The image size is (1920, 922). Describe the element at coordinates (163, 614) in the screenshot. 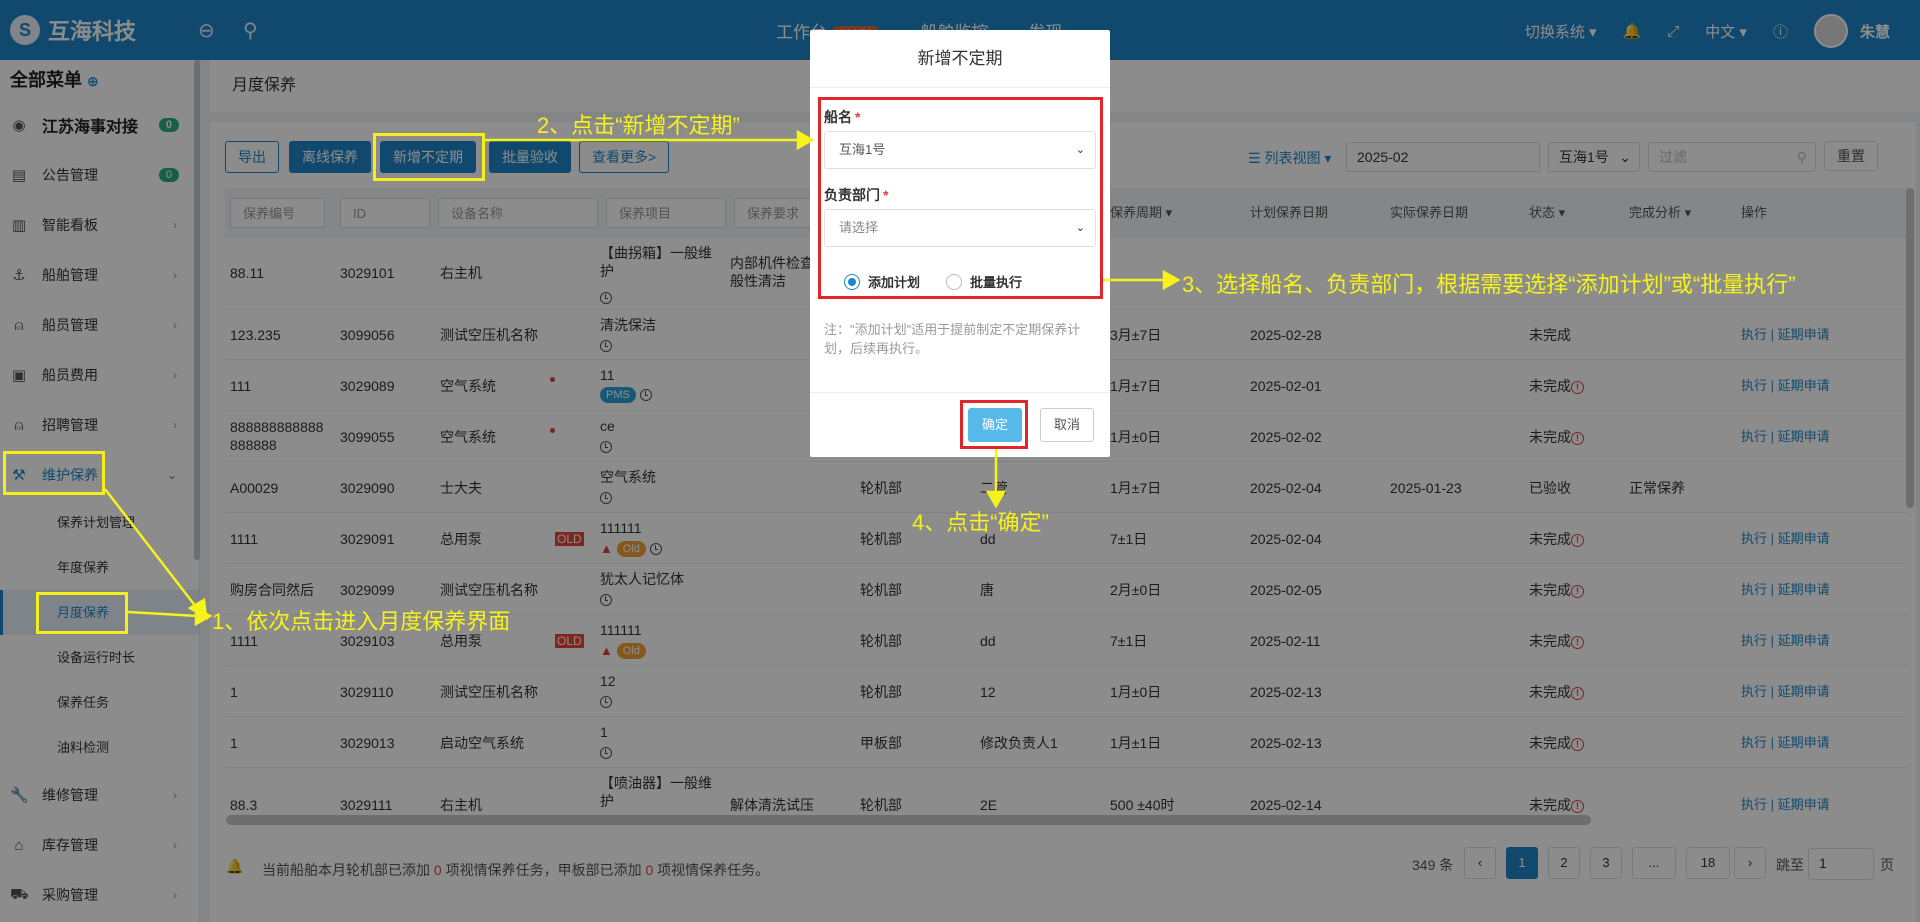

I see `arrow-step1-b` at that location.